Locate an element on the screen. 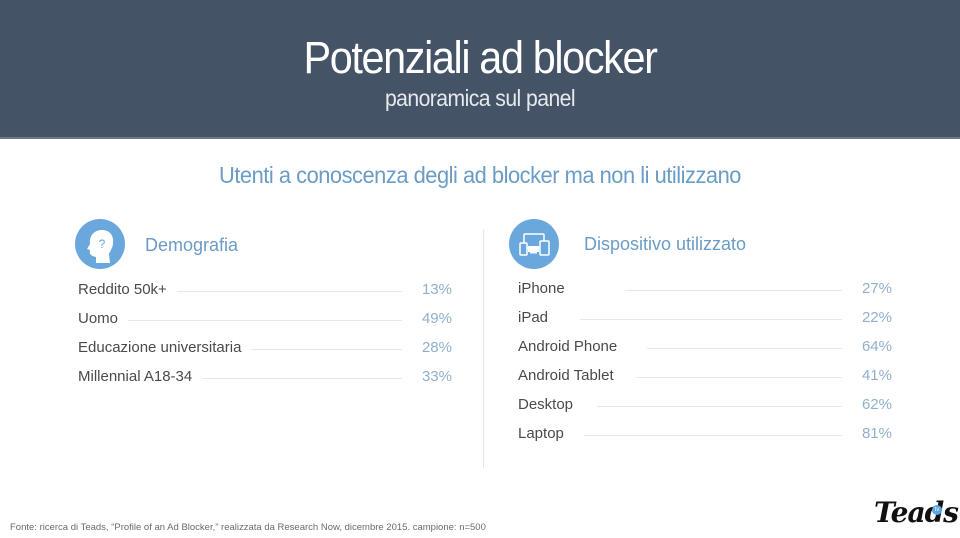 The height and width of the screenshot is (538, 960). demographics-row: Uomo 49% is located at coordinates (265, 319).